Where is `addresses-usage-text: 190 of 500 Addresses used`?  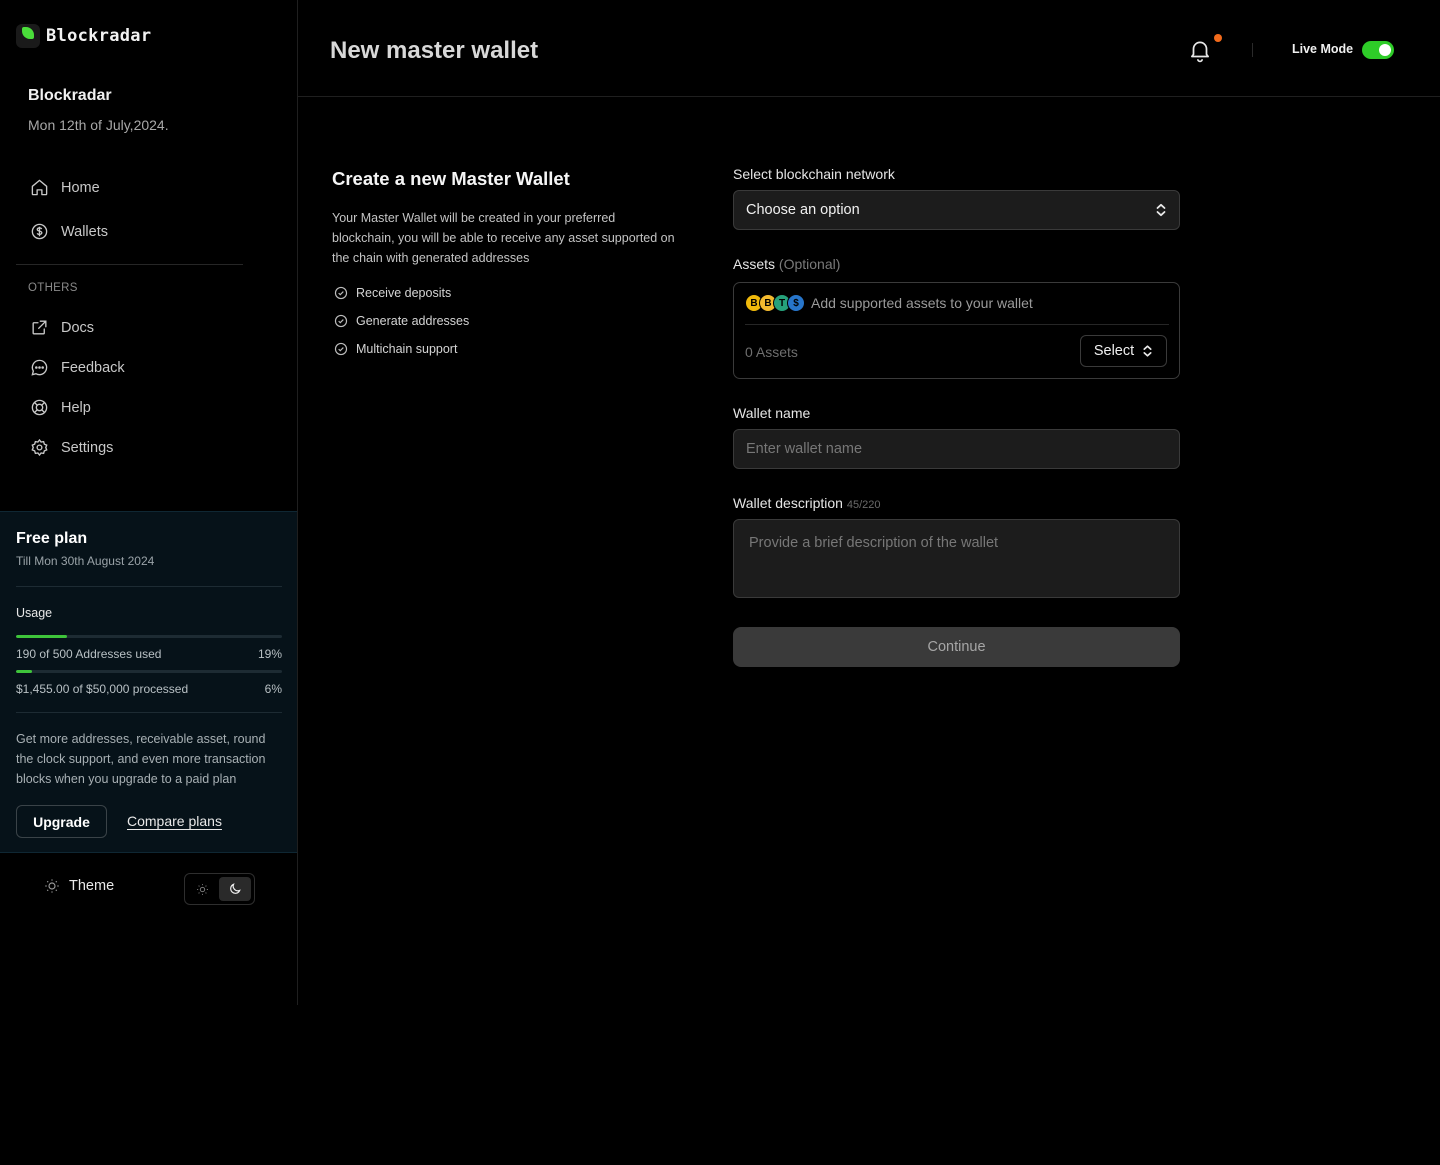 addresses-usage-text: 190 of 500 Addresses used is located at coordinates (89, 654).